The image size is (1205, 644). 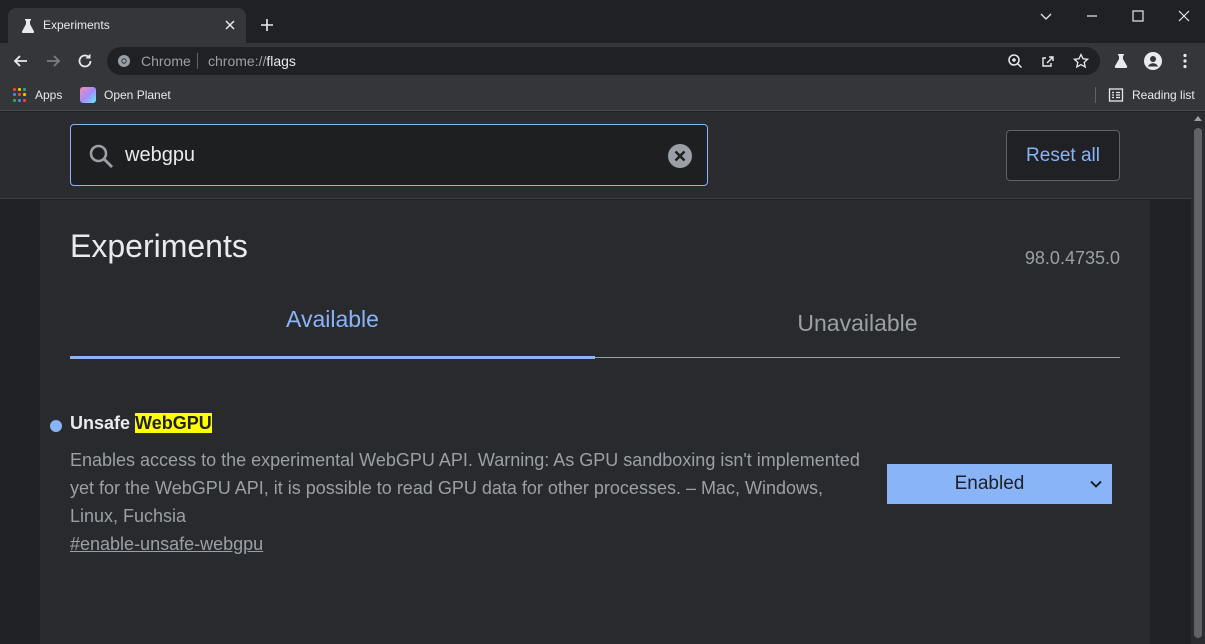 I want to click on clear-search-icon, so click(x=680, y=156).